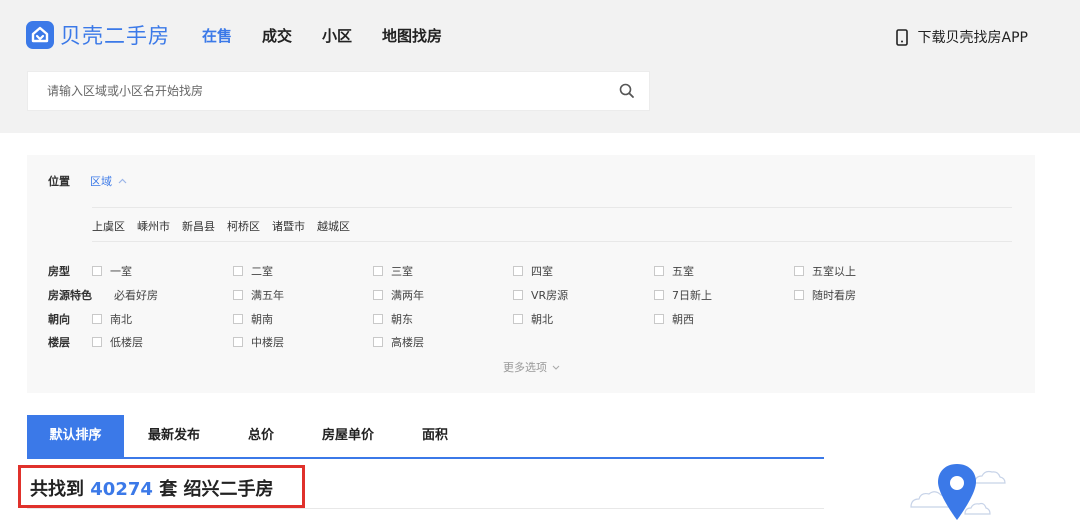  I want to click on option-label: 三室, so click(402, 271).